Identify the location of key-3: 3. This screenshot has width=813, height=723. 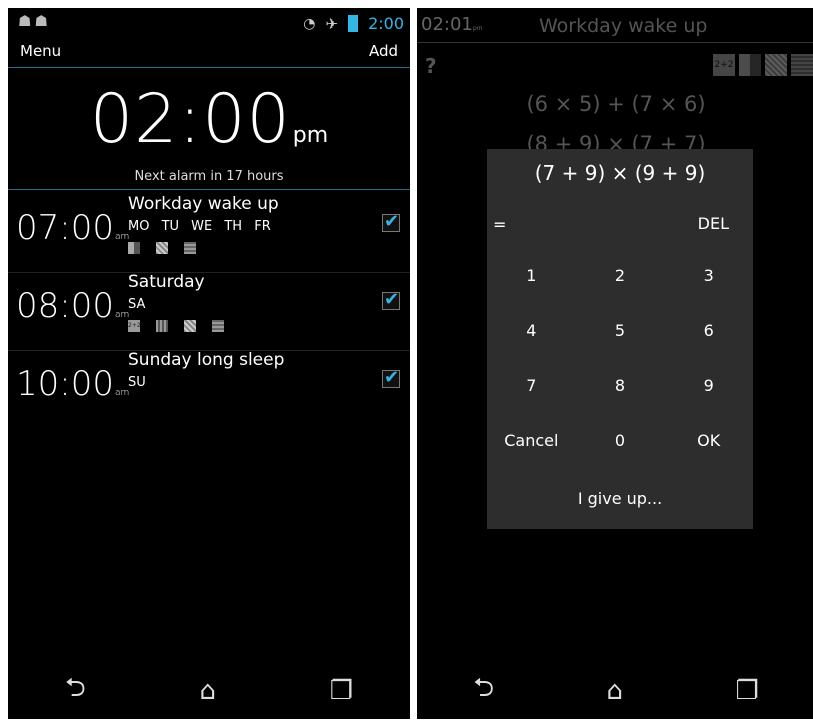
(708, 275).